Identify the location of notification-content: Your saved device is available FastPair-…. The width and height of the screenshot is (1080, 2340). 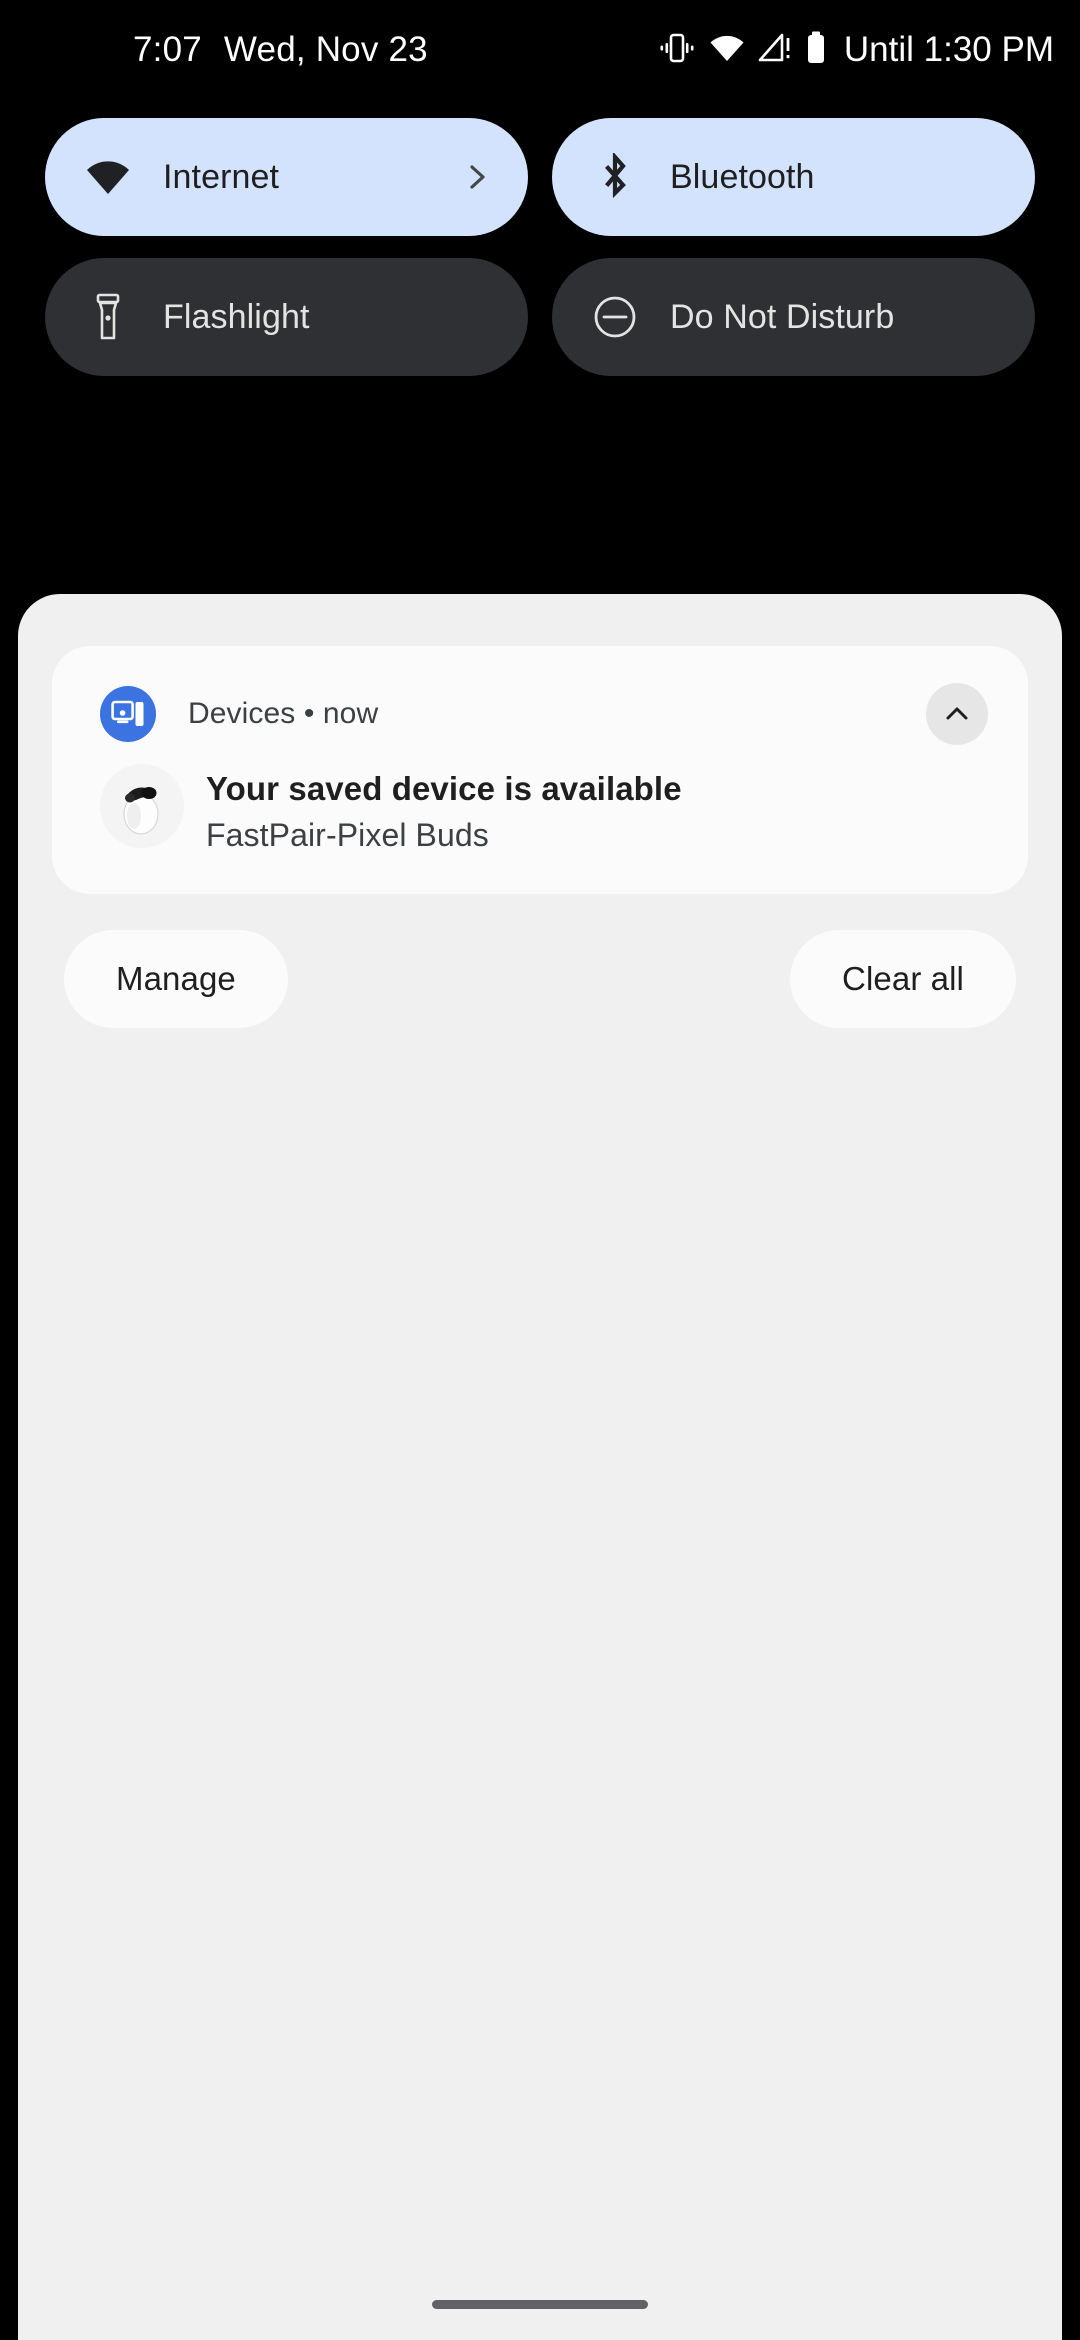
(540, 809).